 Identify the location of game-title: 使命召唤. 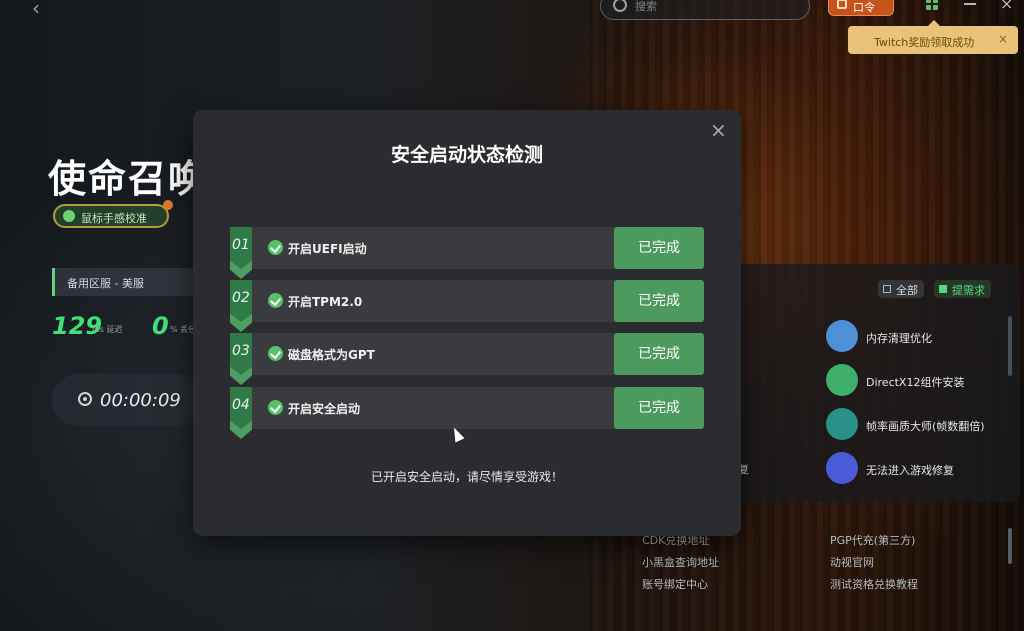
(128, 179).